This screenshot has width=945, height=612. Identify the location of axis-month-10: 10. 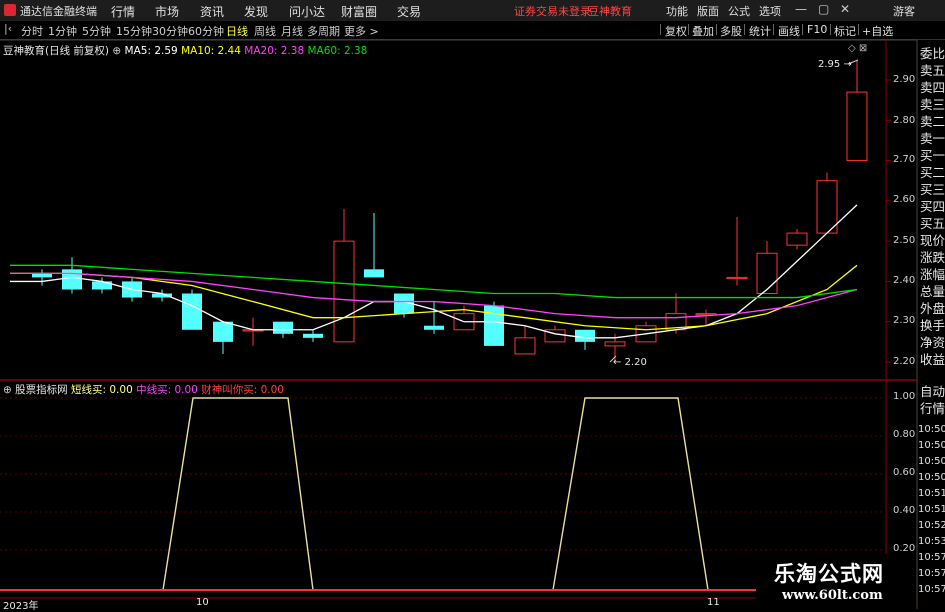
(202, 602).